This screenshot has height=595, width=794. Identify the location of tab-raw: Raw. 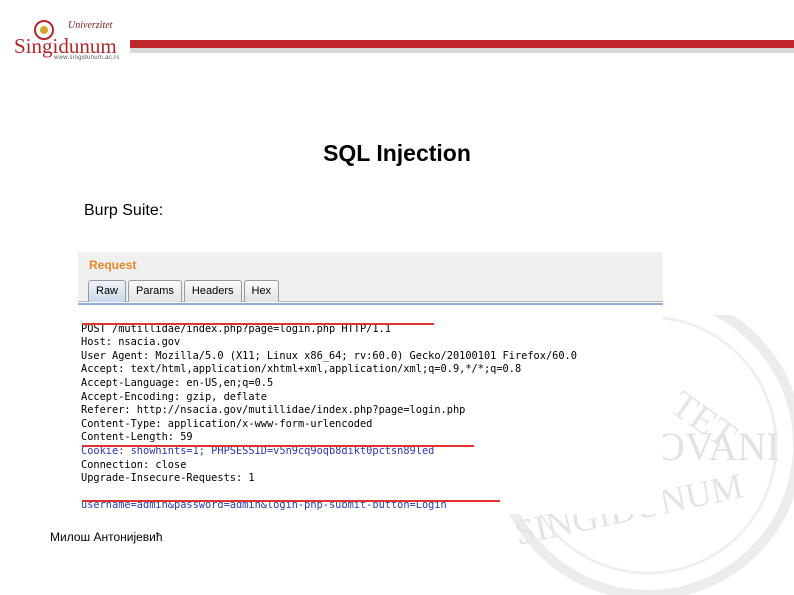
(107, 291).